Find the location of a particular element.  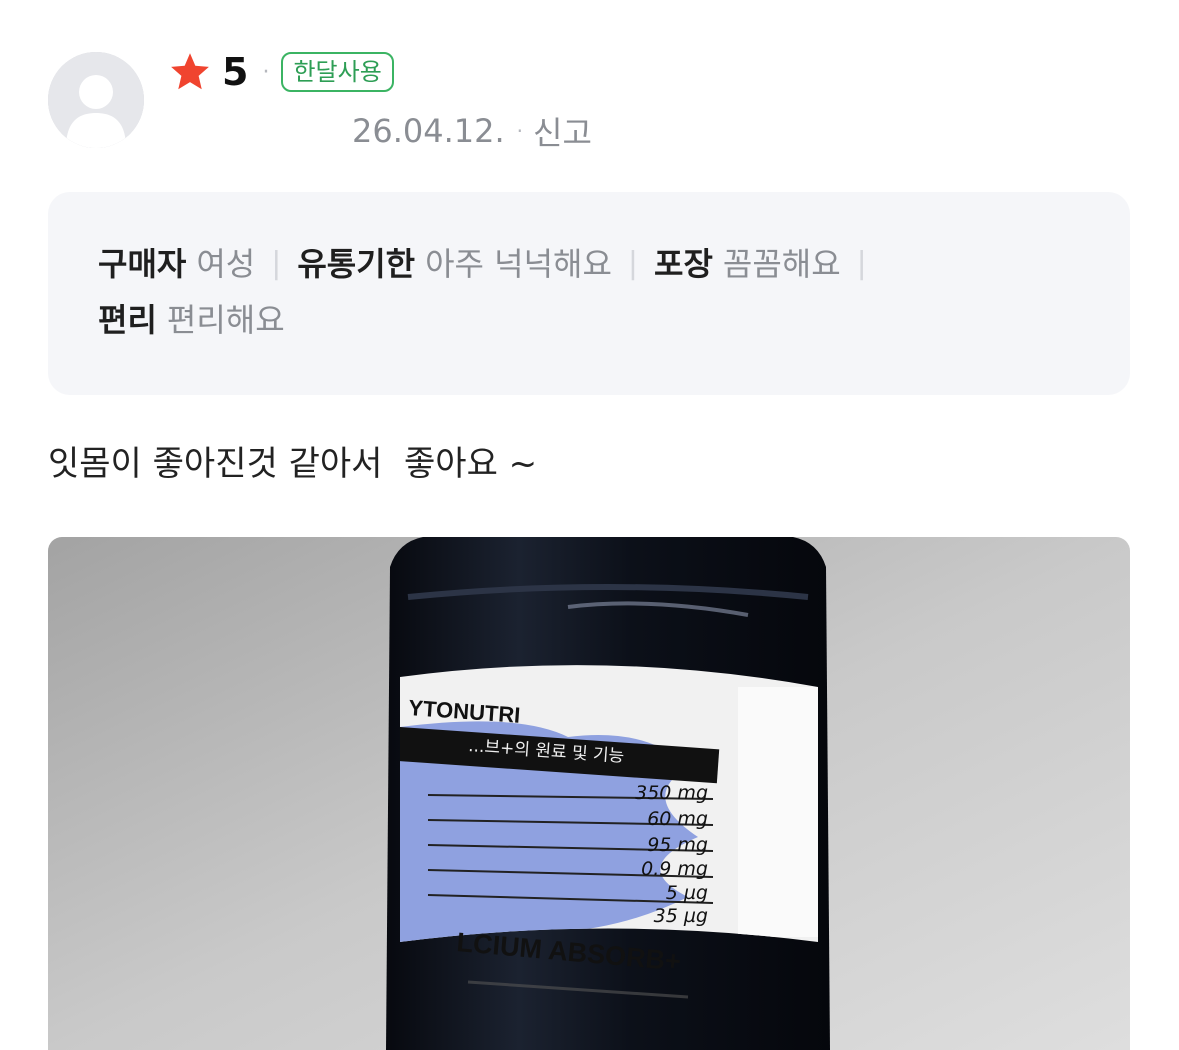

avatar is located at coordinates (96, 100).